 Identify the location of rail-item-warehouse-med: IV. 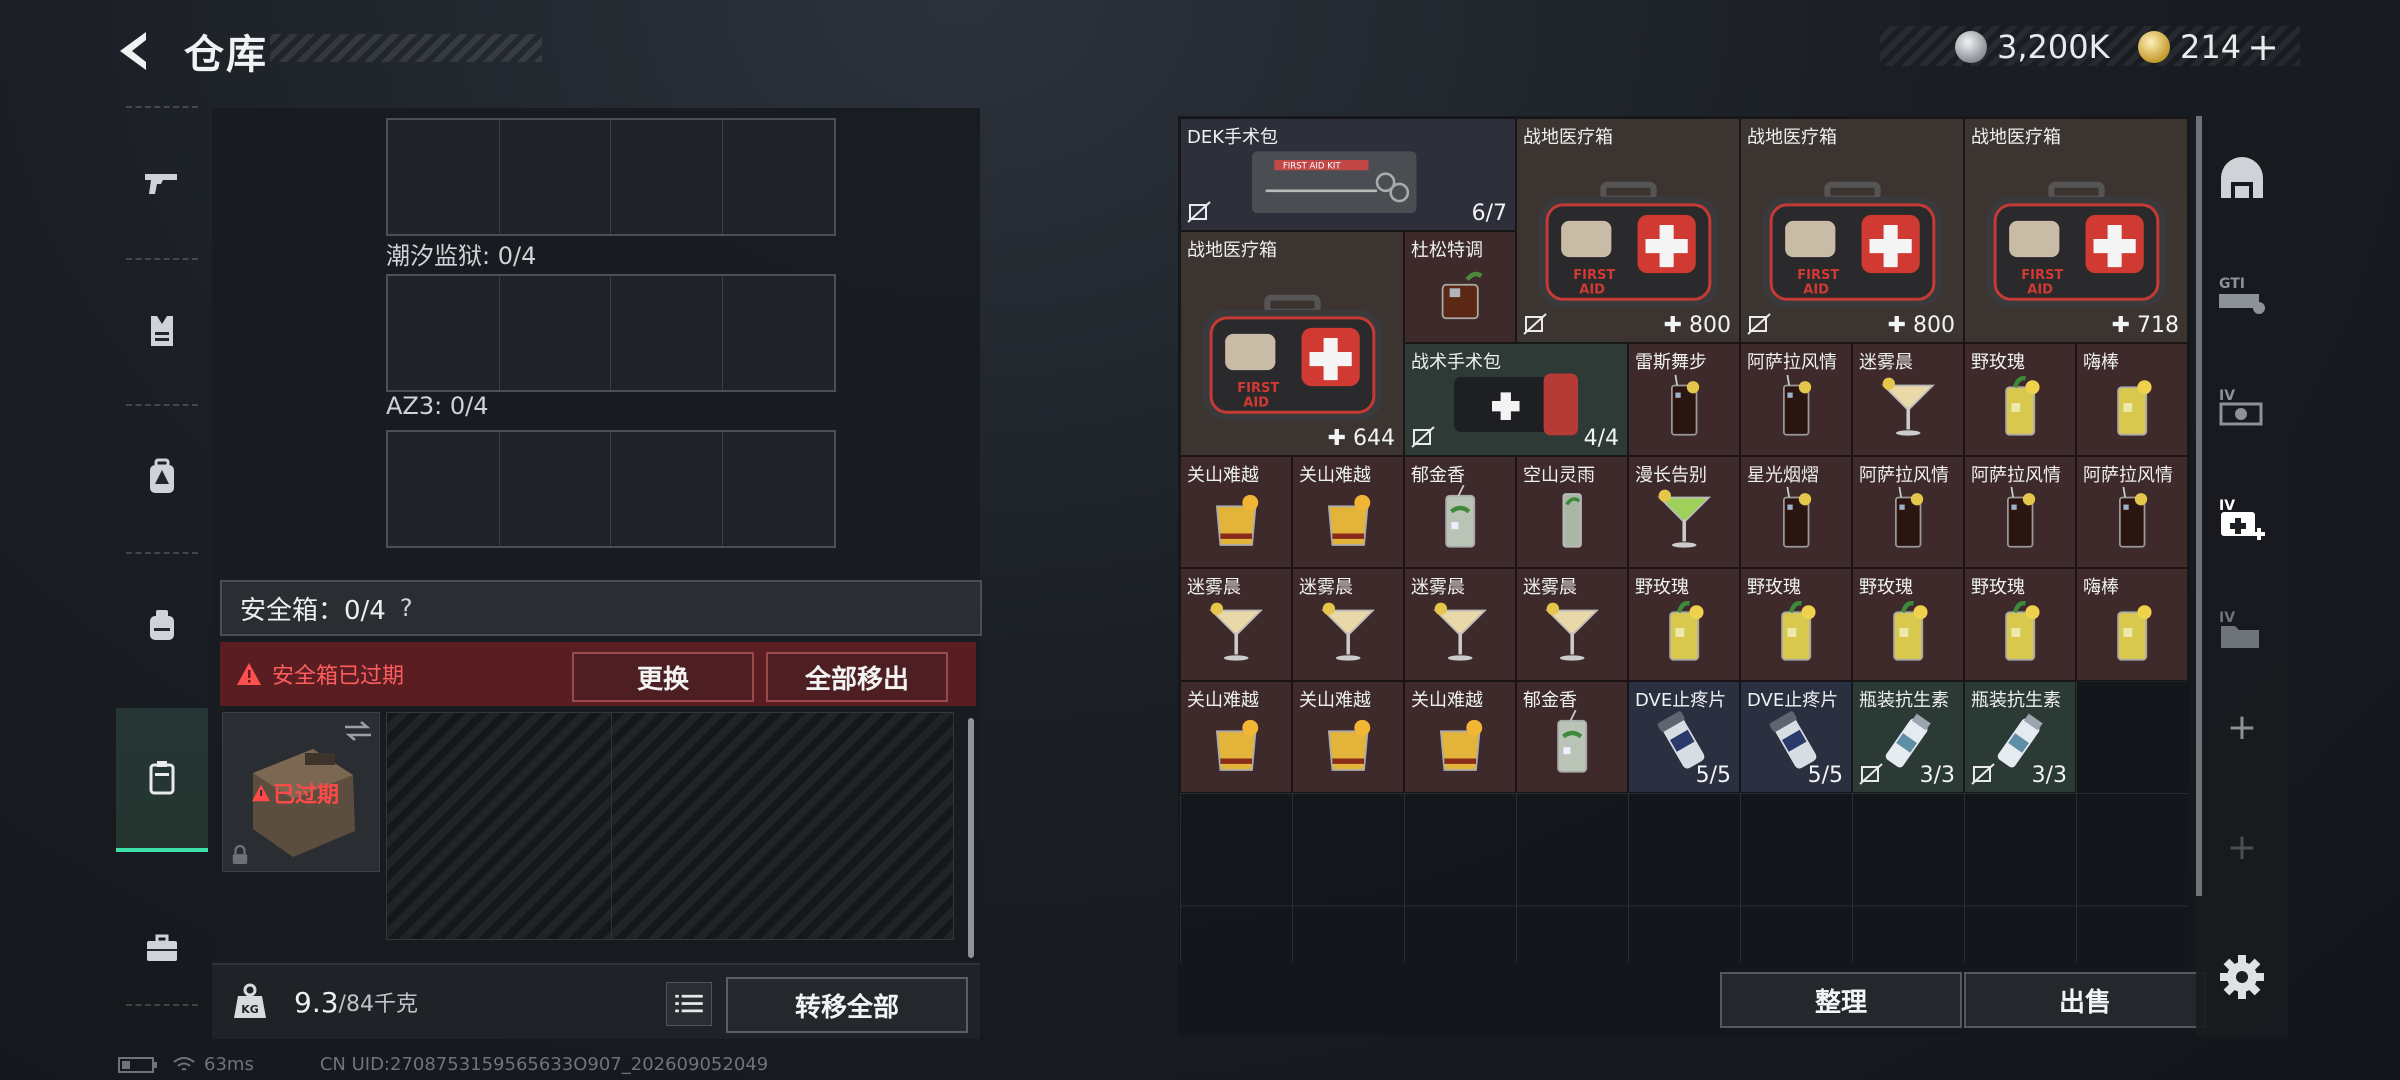
(2242, 519).